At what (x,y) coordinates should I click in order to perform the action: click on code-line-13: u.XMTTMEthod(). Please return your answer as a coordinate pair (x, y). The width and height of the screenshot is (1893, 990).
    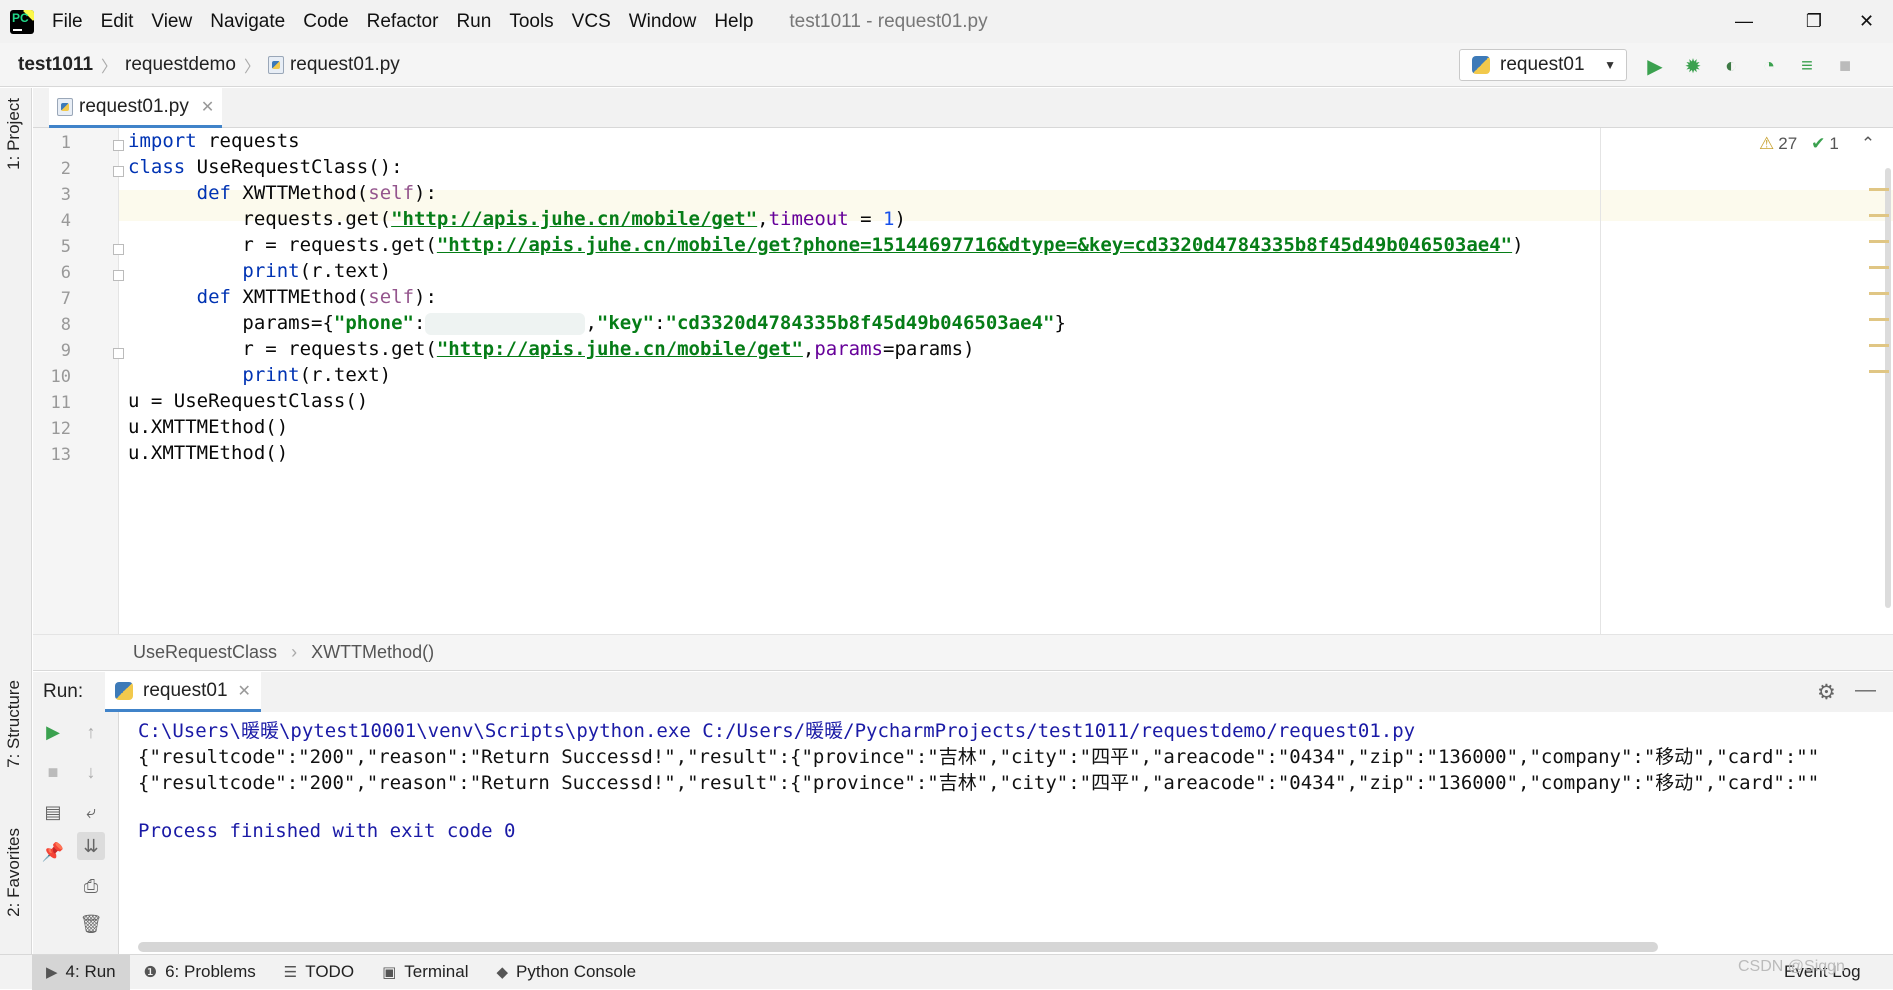
    Looking at the image, I should click on (208, 453).